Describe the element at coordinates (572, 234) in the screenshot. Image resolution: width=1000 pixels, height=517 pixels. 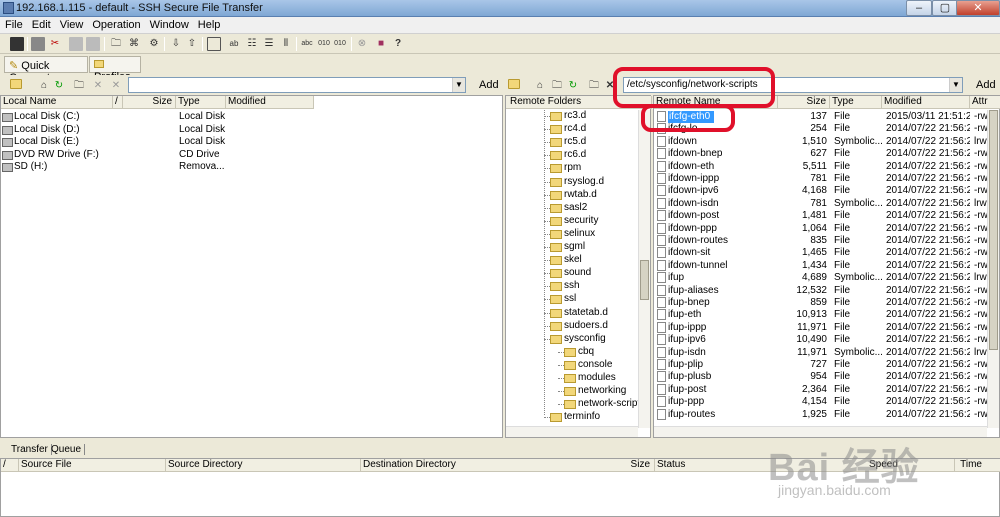
I see `tree-item: selinux` at that location.